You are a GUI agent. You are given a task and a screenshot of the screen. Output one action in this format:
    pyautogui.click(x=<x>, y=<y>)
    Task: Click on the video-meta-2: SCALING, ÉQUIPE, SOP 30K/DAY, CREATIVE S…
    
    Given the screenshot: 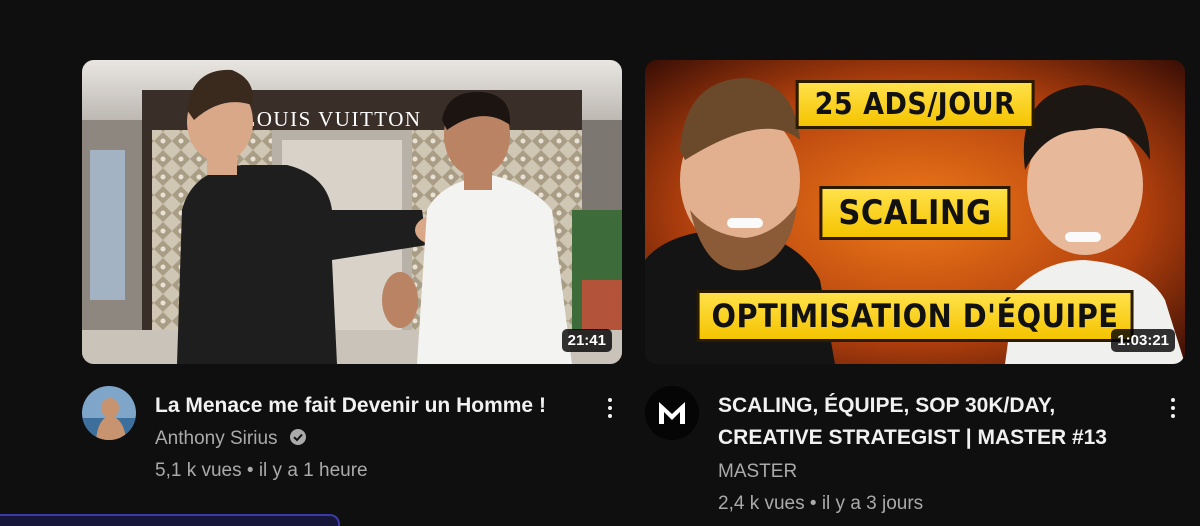 What is the action you would take?
    pyautogui.click(x=915, y=450)
    